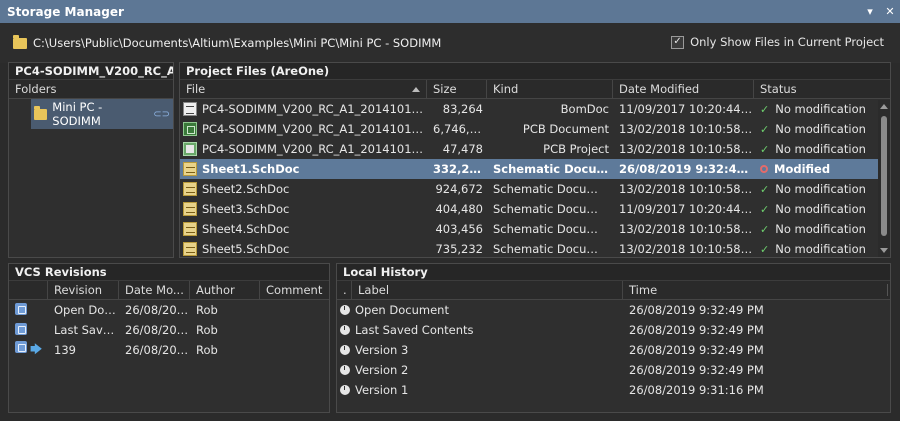 The width and height of the screenshot is (900, 421). What do you see at coordinates (459, 189) in the screenshot?
I see `file-size: 924,672` at bounding box center [459, 189].